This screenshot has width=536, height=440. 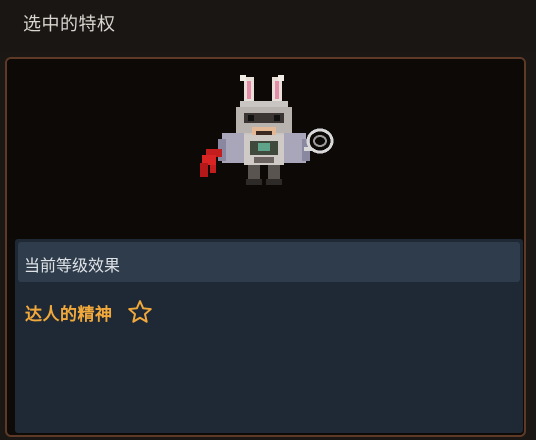 I want to click on effects-header: 当前等级效果, so click(x=269, y=262).